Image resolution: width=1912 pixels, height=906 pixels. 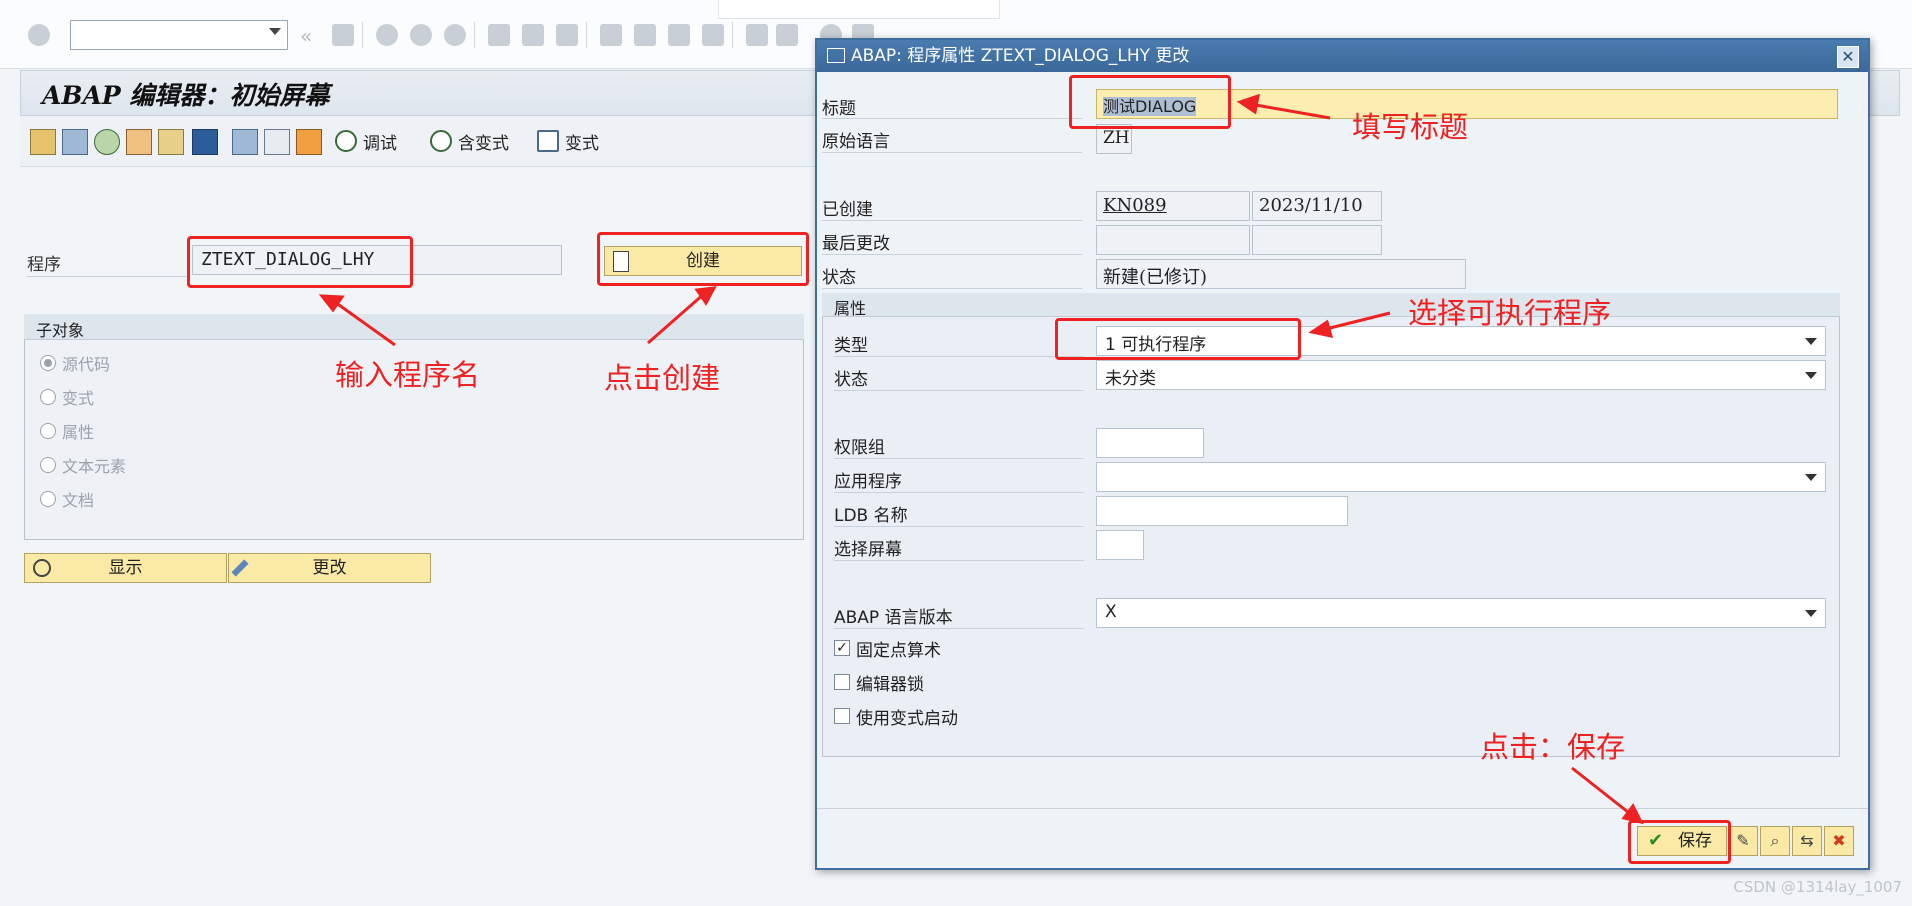 What do you see at coordinates (1290, 111) in the screenshot?
I see `arrow-to-title-input` at bounding box center [1290, 111].